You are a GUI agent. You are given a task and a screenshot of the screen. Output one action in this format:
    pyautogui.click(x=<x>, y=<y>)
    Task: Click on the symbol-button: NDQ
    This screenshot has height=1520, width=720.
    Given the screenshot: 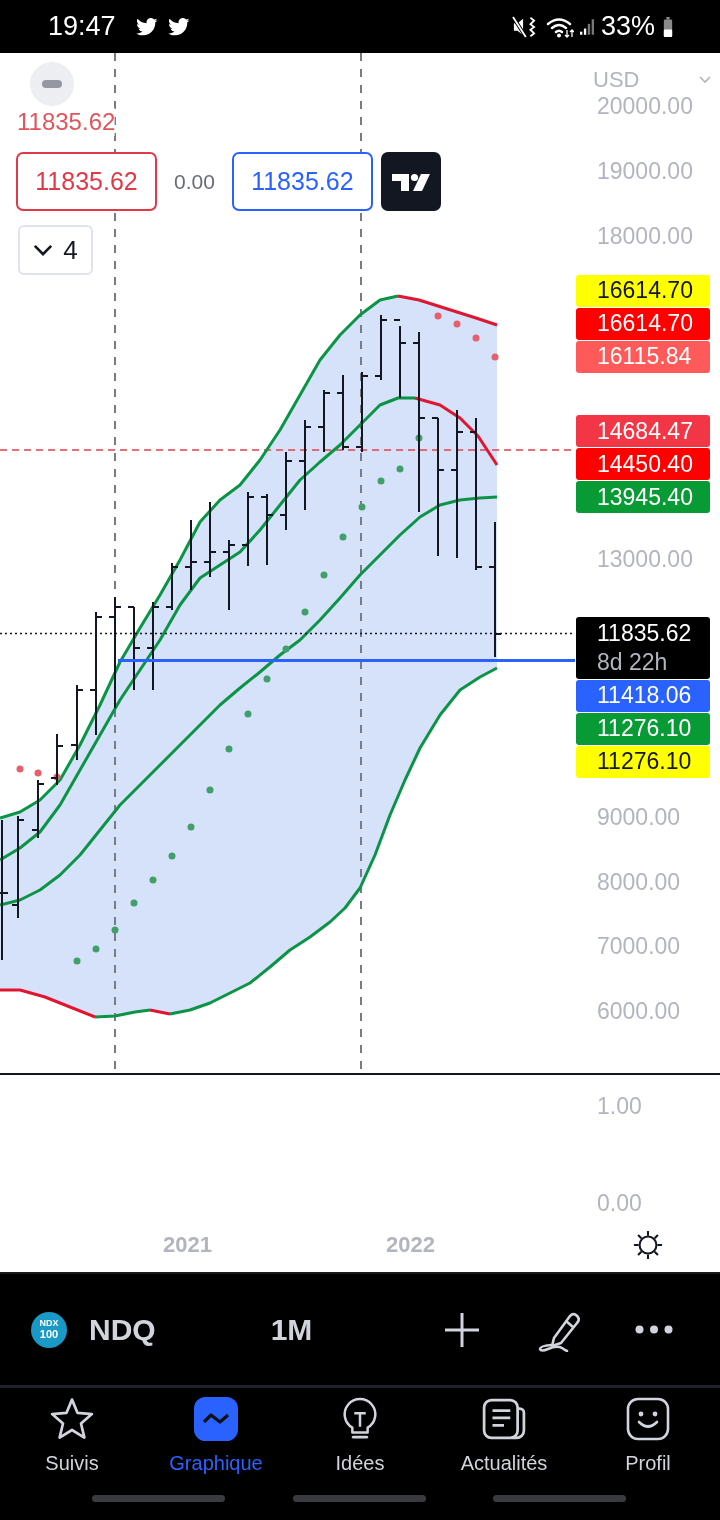 What is the action you would take?
    pyautogui.click(x=122, y=1329)
    